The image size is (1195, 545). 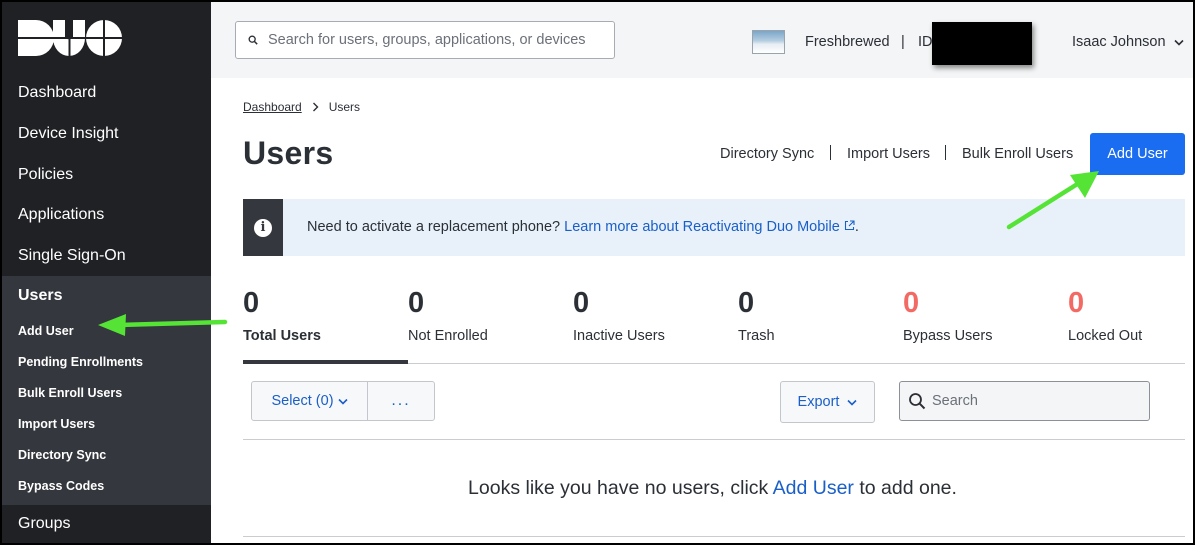 I want to click on info-banner-icon-area: i, so click(x=263, y=227).